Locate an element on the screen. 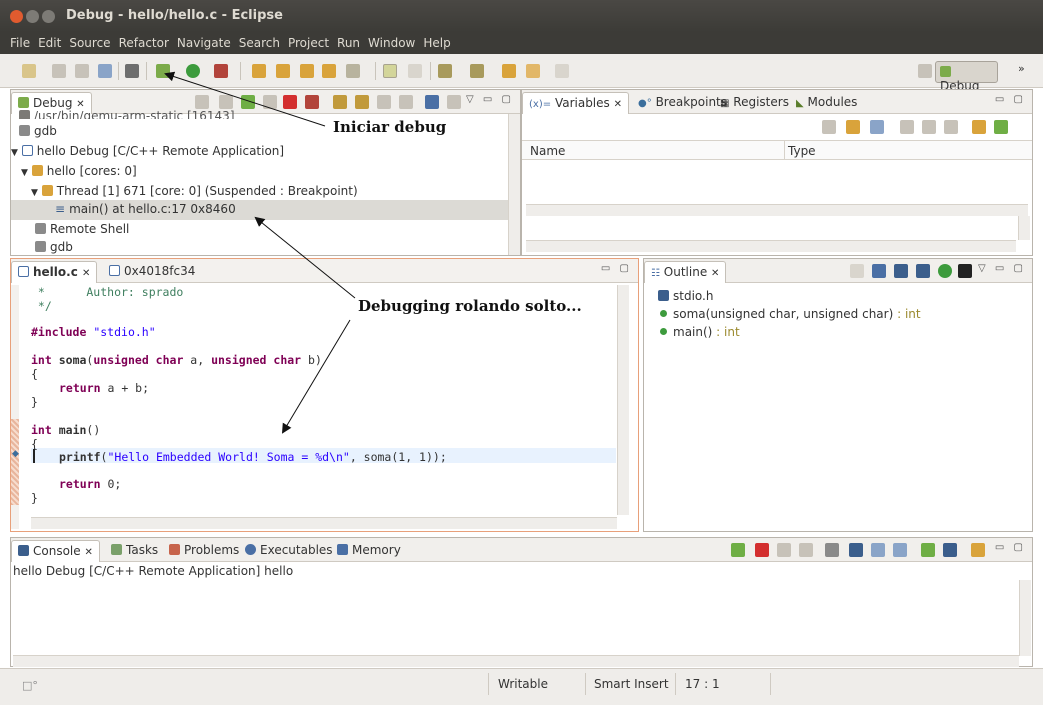 The width and height of the screenshot is (1043, 705). pin-view-icon is located at coordinates (1001, 127).